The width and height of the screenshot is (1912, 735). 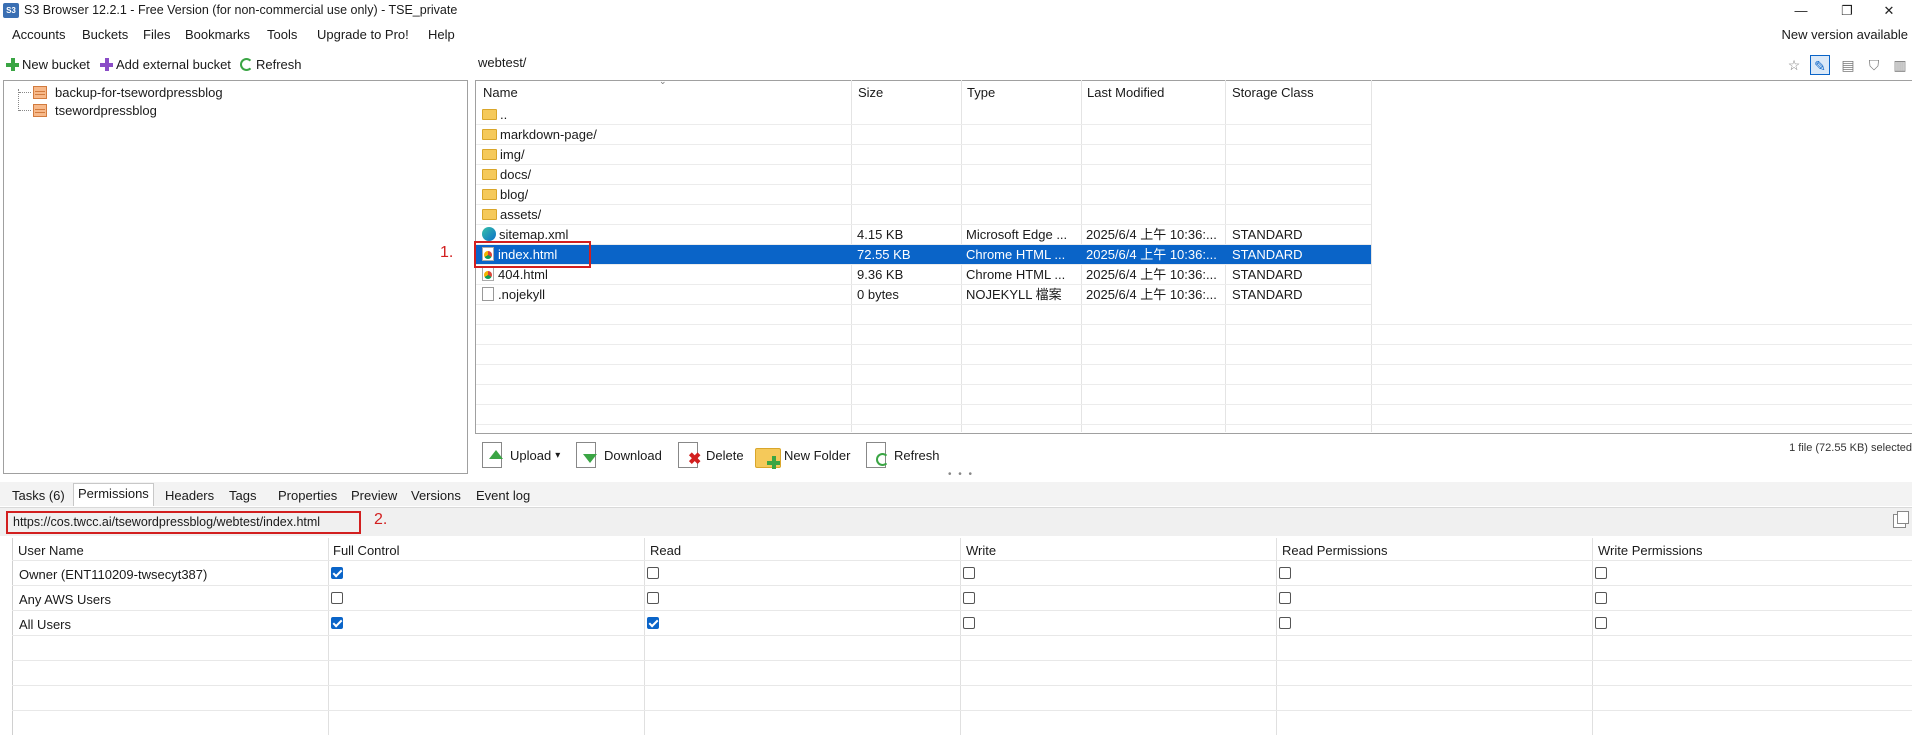 What do you see at coordinates (493, 455) in the screenshot?
I see `upload-icon` at bounding box center [493, 455].